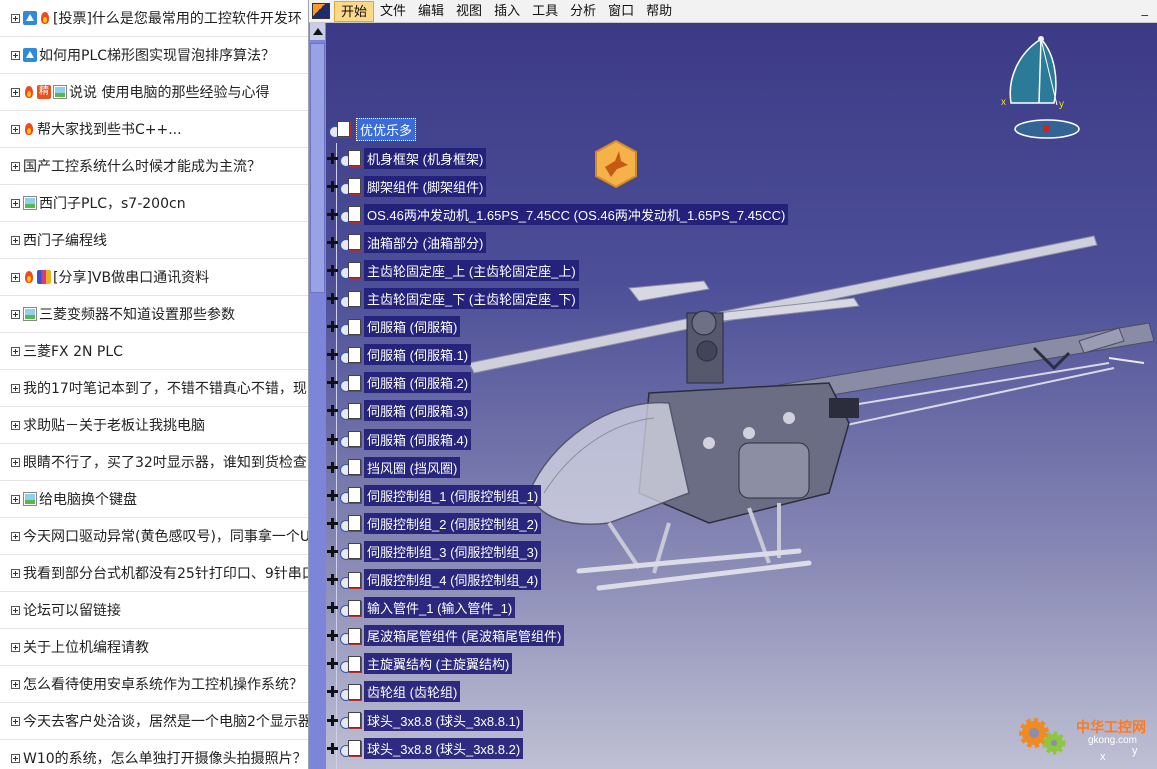  Describe the element at coordinates (431, 11) in the screenshot. I see `menu-edit: 编辑` at that location.